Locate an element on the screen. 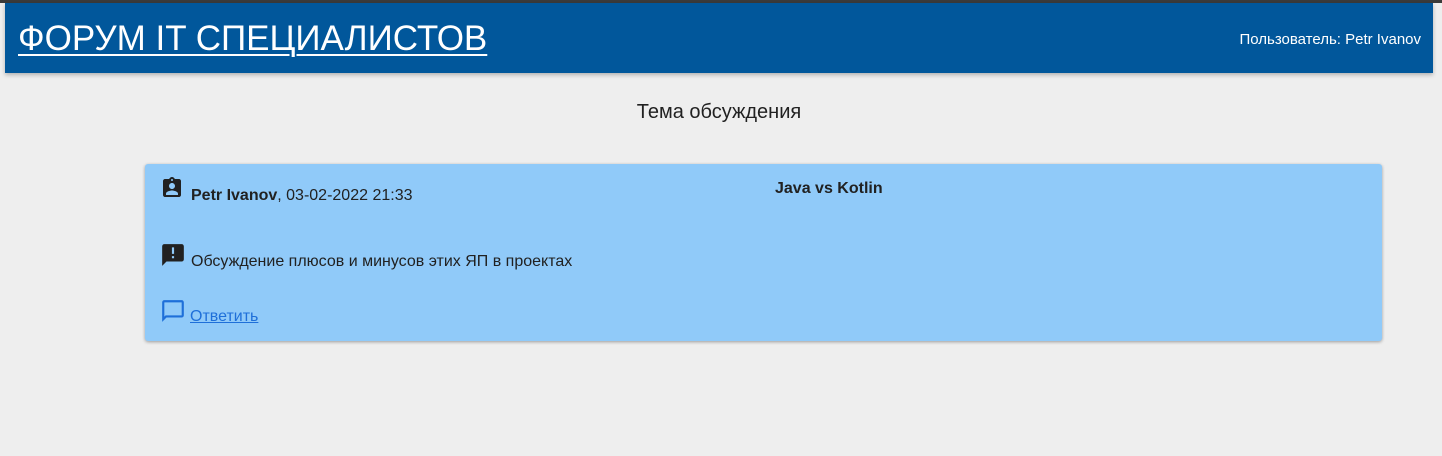  topic-date: , 03-02-2022 21:33 is located at coordinates (345, 195).